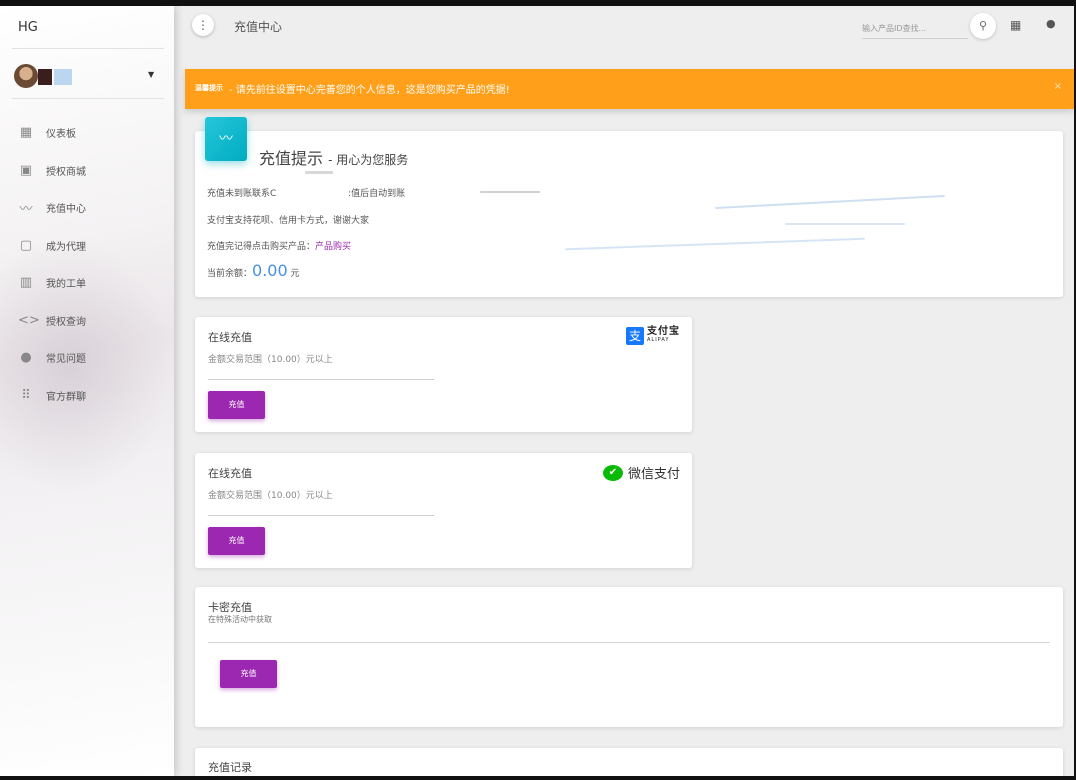  I want to click on more-vertical-icon: ⋮, so click(203, 25).